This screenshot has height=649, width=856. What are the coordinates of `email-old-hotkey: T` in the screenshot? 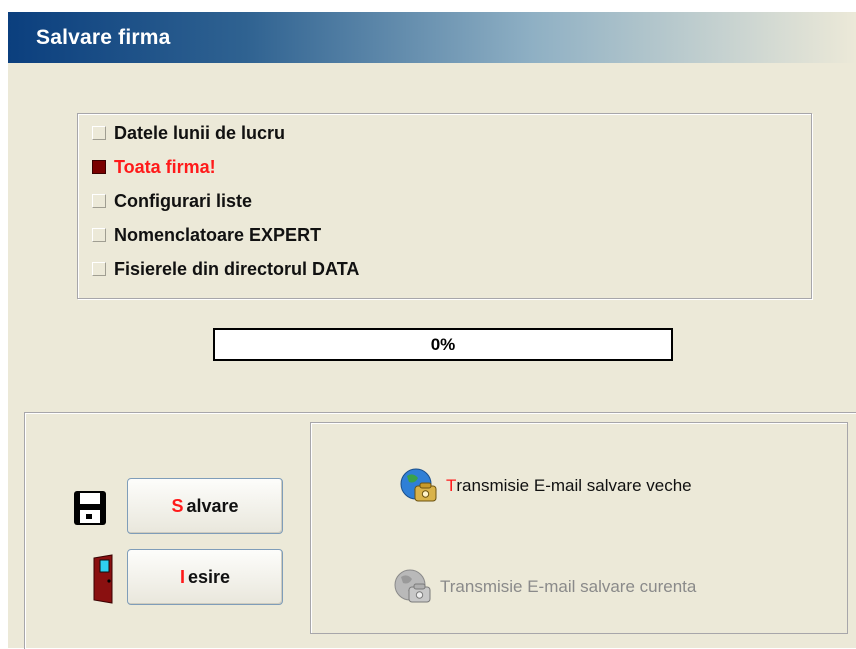 It's located at (451, 485).